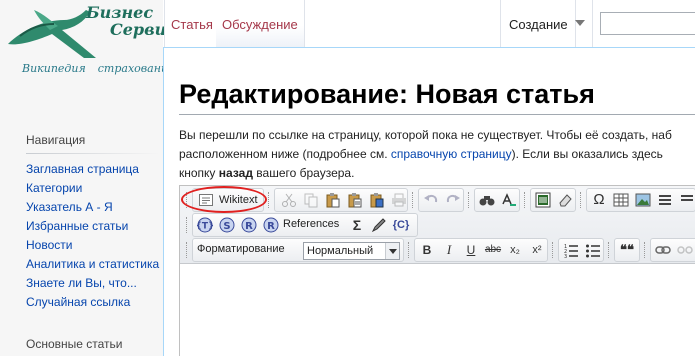  Describe the element at coordinates (74, 344) in the screenshot. I see `main-articles-heading: Основные статьи` at that location.